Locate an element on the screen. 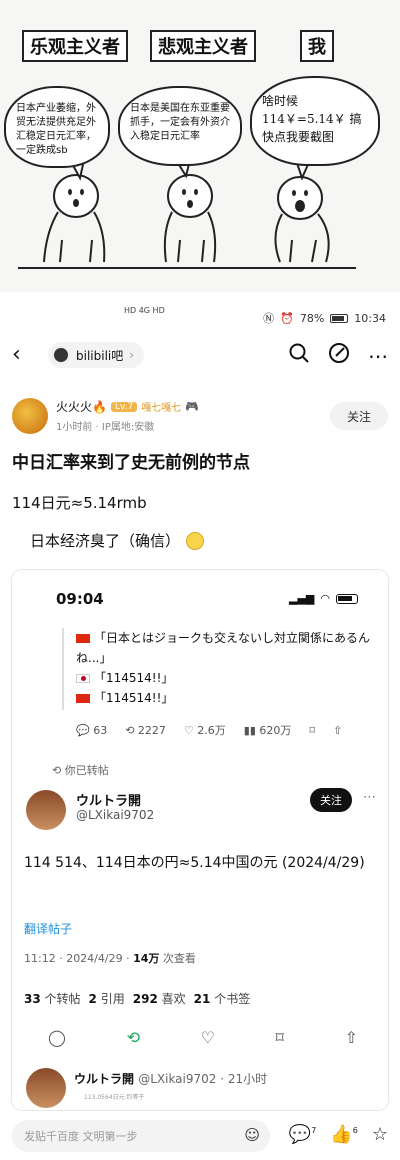 This screenshot has width=400, height=1160. comic-label-optimist: 乐观主义者 is located at coordinates (75, 46).